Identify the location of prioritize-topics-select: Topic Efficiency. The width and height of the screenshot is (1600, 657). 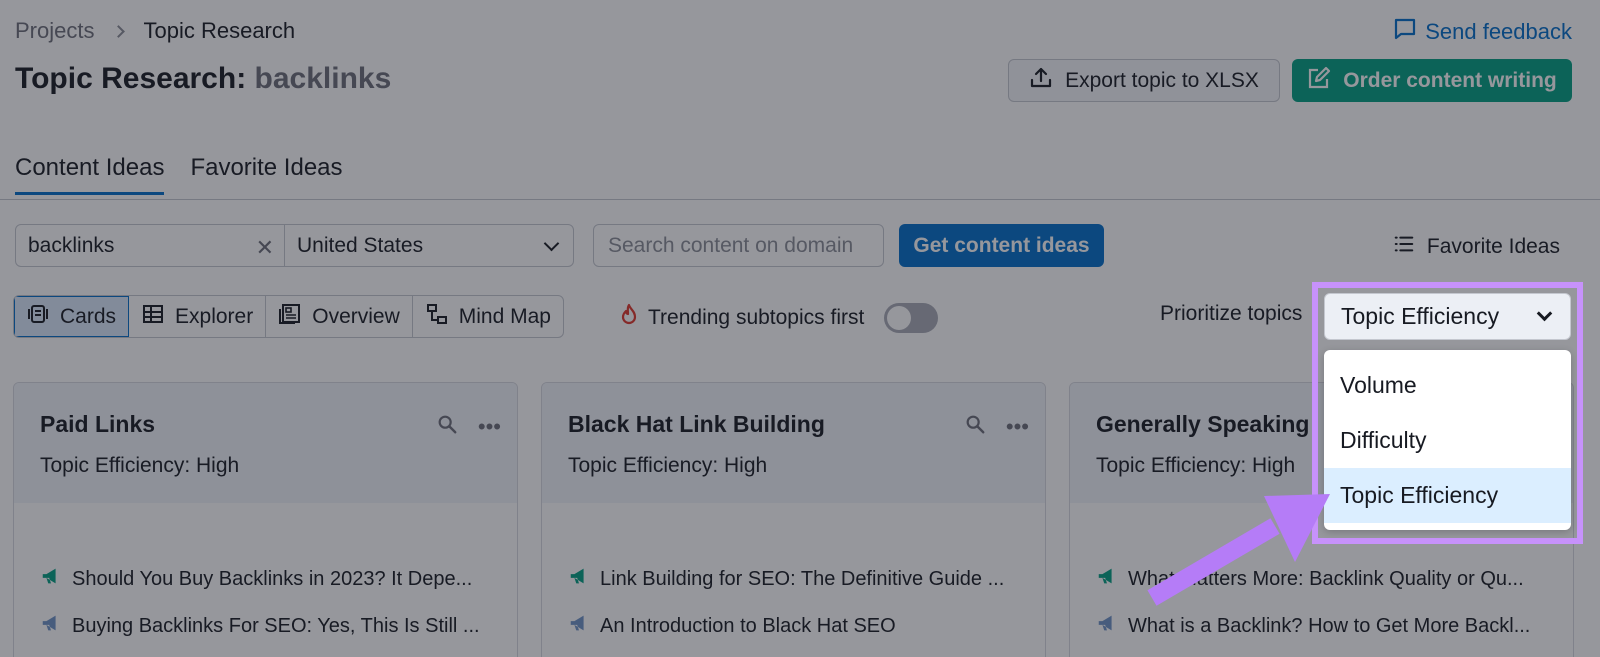
(1447, 316).